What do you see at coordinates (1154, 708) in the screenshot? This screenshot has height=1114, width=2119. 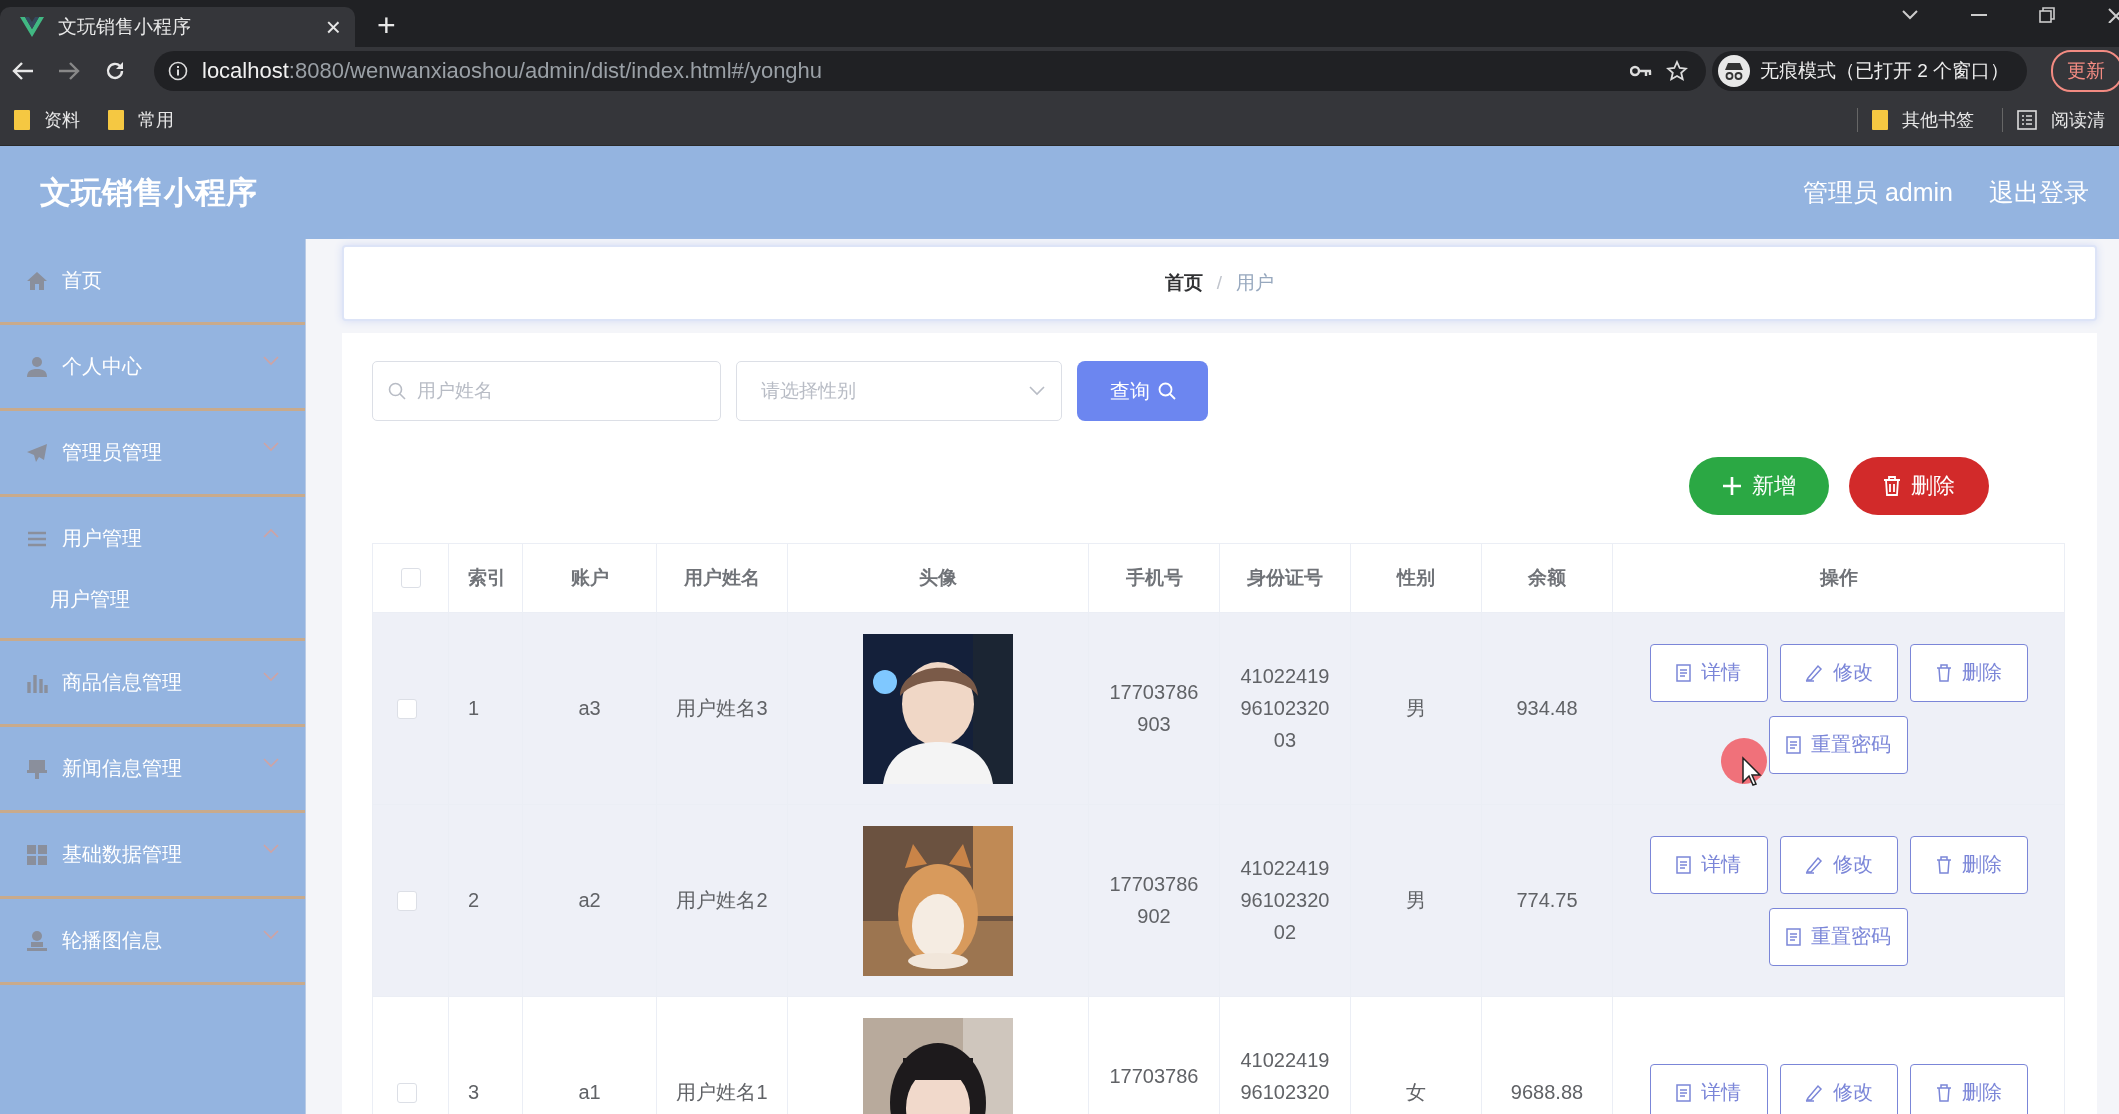 I see `table-cell-text: 17703786903` at bounding box center [1154, 708].